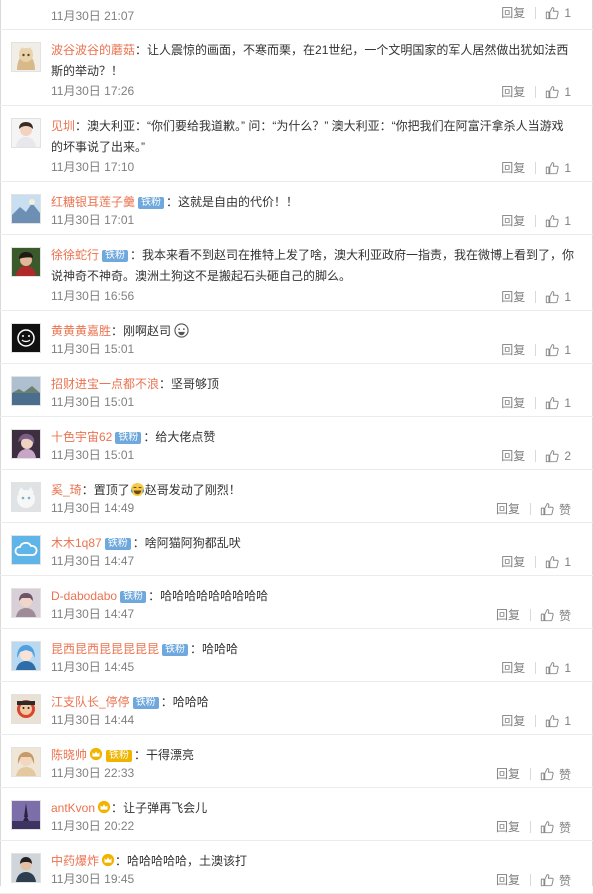 The height and width of the screenshot is (894, 593). I want to click on comment-item: 奚_琦：置顶了 赵哥发动了刚烈！ 11月30日 14:49 回复 赞, so click(296, 496).